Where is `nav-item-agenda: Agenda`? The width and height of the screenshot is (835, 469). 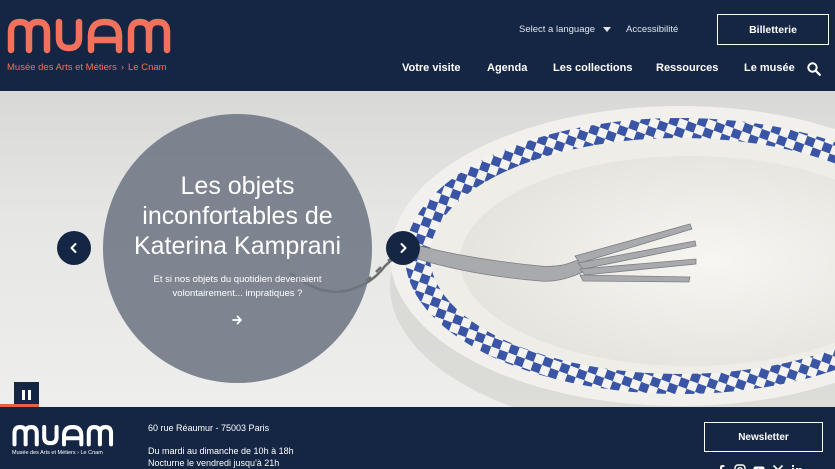
nav-item-agenda: Agenda is located at coordinates (507, 68).